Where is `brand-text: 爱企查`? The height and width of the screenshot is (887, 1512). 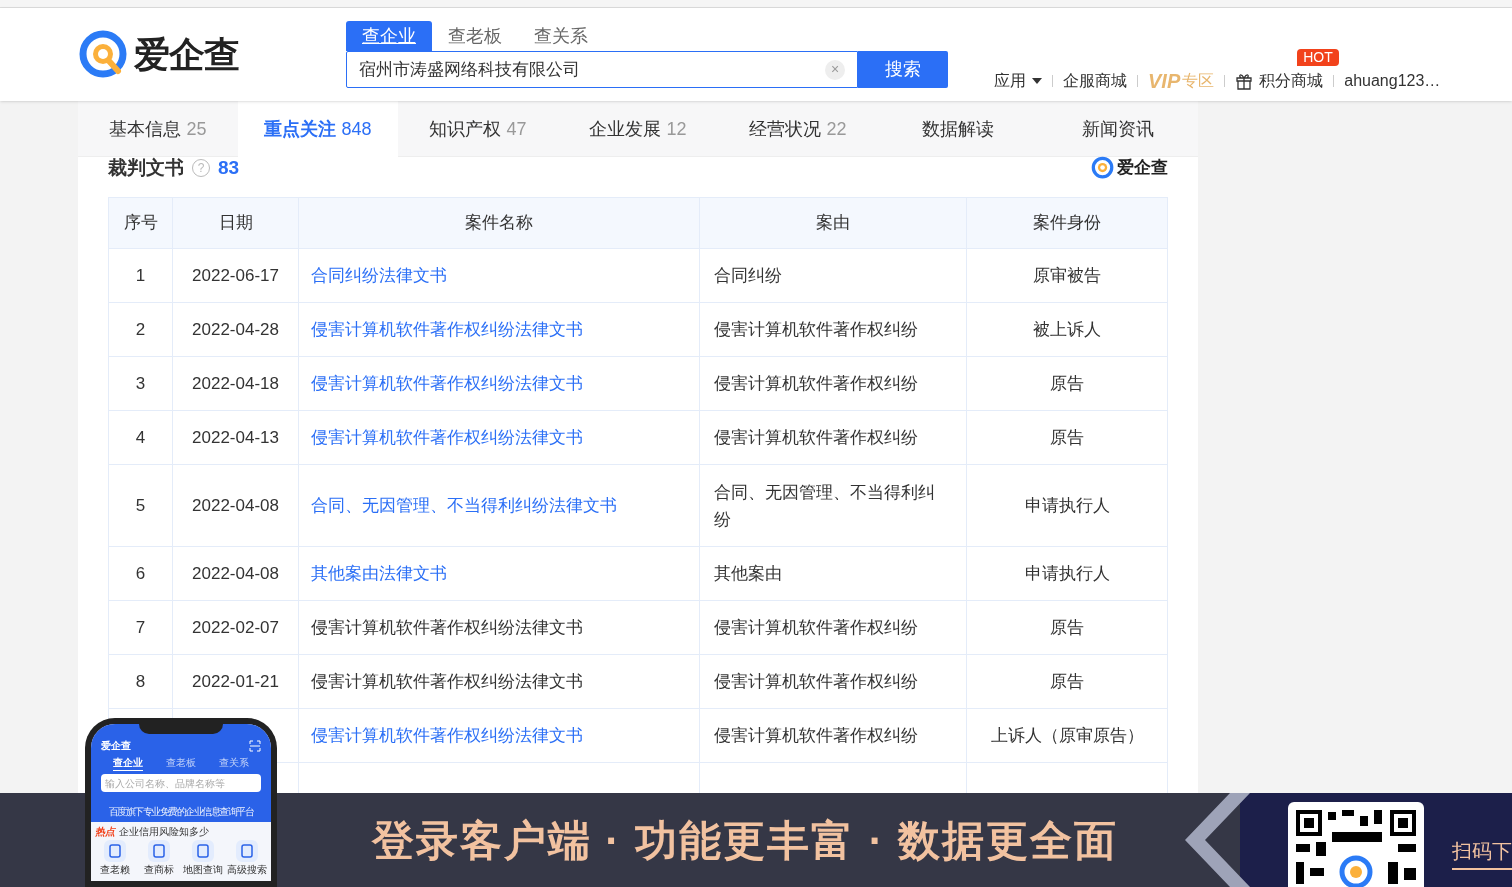
brand-text: 爱企查 is located at coordinates (1142, 168).